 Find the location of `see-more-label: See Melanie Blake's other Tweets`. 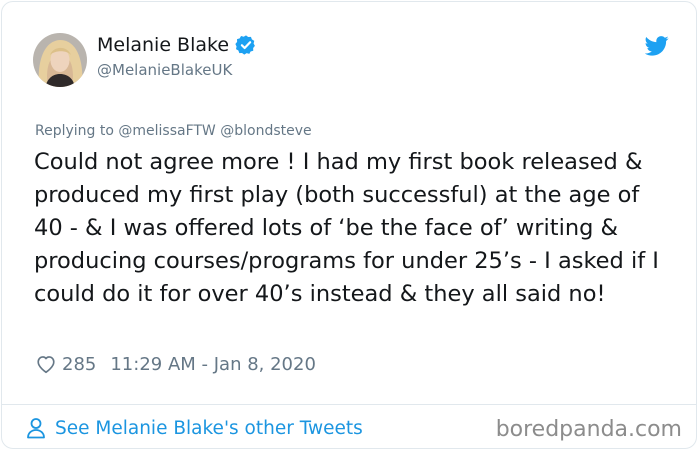

see-more-label: See Melanie Blake's other Tweets is located at coordinates (209, 428).